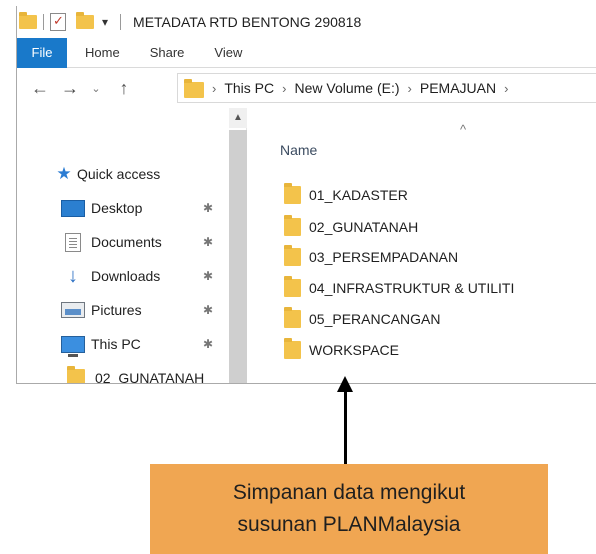 Image resolution: width=596 pixels, height=554 pixels. I want to click on list-item: 01_KADASTER, so click(346, 195).